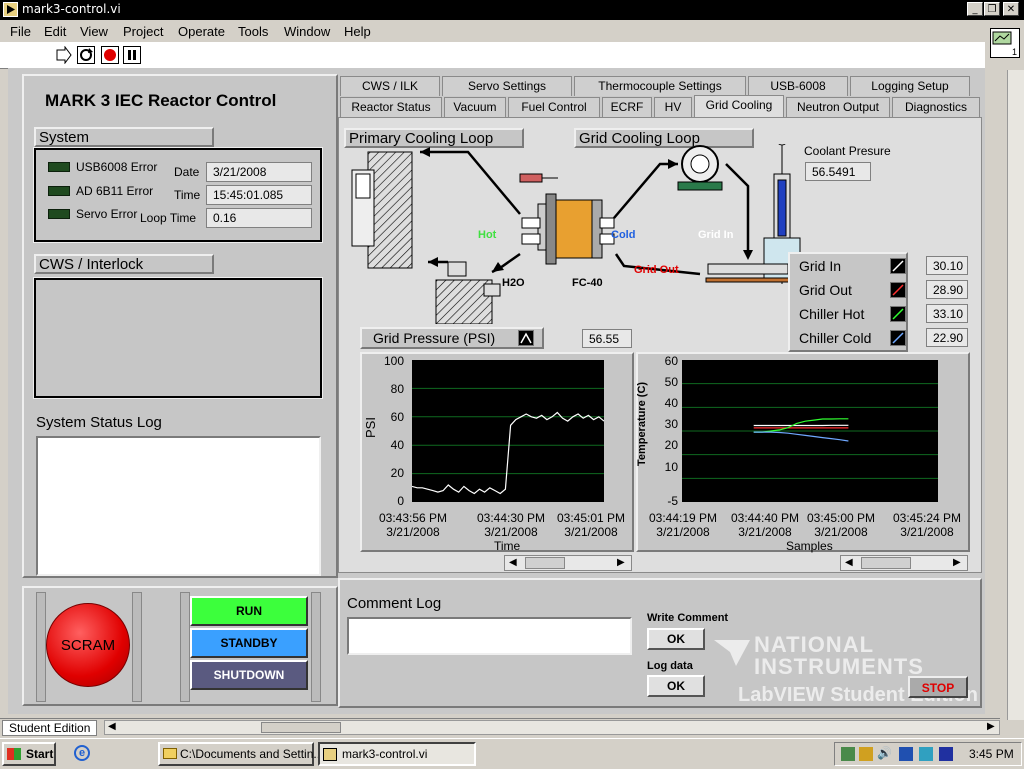  Describe the element at coordinates (71, 9) in the screenshot. I see `window-title: mark3-control.vi` at that location.